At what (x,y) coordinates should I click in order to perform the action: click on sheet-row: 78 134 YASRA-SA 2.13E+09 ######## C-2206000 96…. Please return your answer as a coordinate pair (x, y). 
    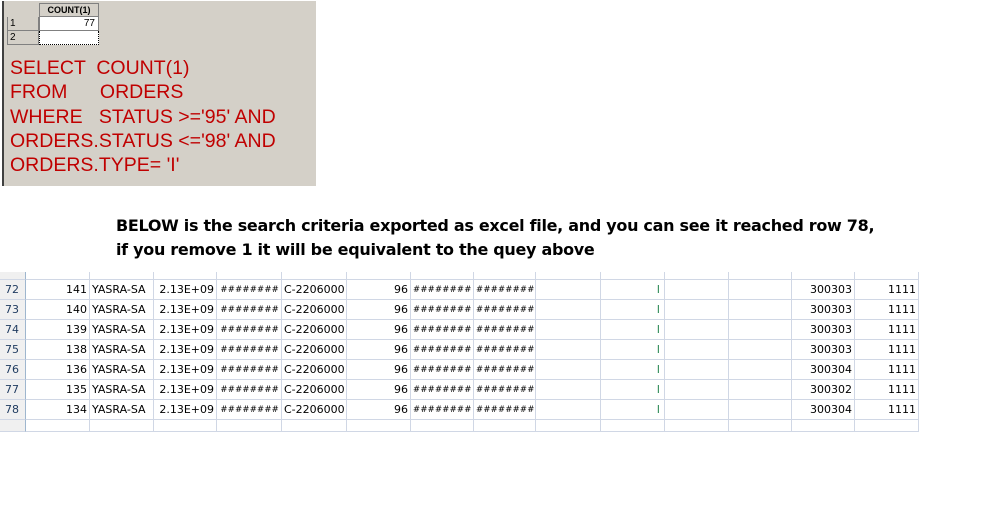
    Looking at the image, I should click on (494, 410).